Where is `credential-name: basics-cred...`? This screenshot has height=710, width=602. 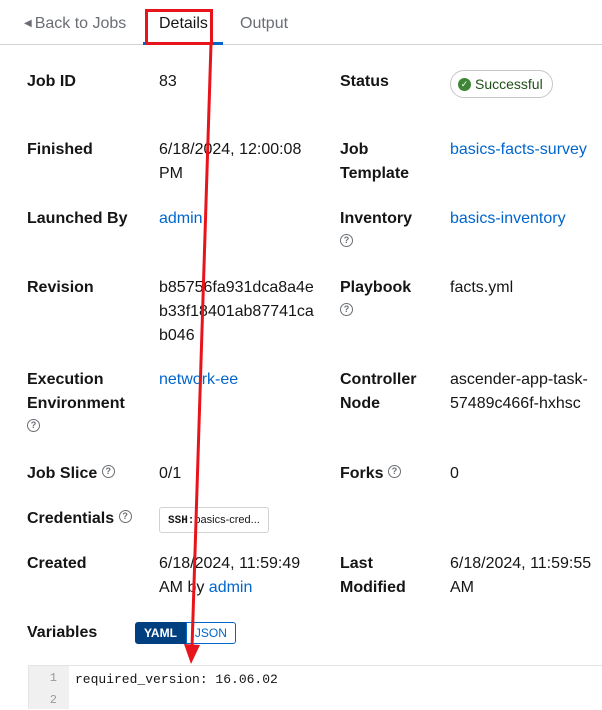
credential-name: basics-cred... is located at coordinates (227, 520).